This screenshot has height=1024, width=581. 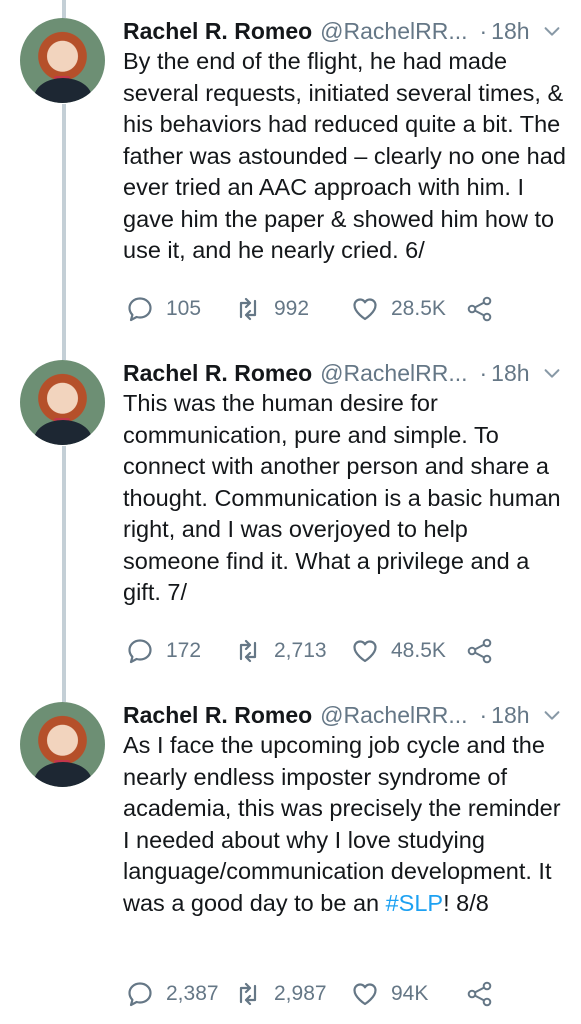 I want to click on retweet-button: 992, so click(x=271, y=309).